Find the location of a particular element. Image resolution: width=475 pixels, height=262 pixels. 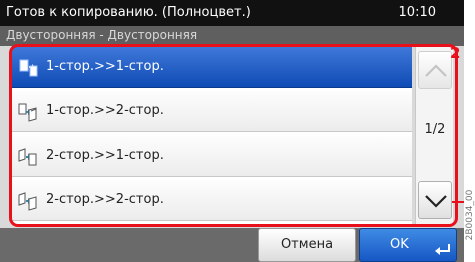

cancel-button: Отмена is located at coordinates (307, 245).